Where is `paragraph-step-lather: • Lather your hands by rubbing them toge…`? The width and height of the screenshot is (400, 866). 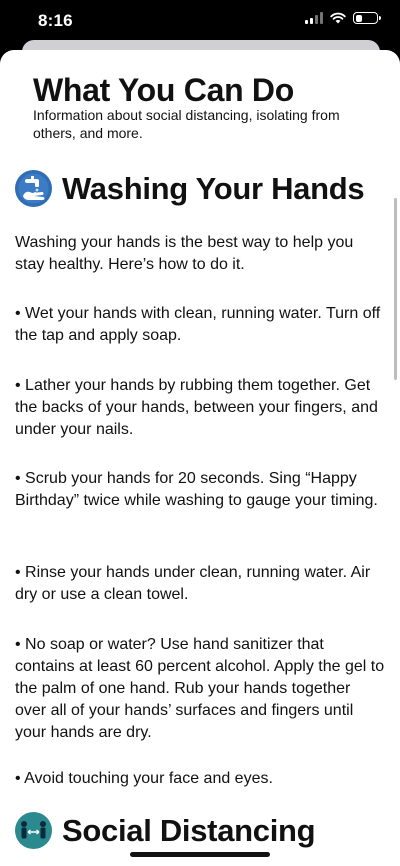 paragraph-step-lather: • Lather your hands by rubbing them toge… is located at coordinates (196, 407).